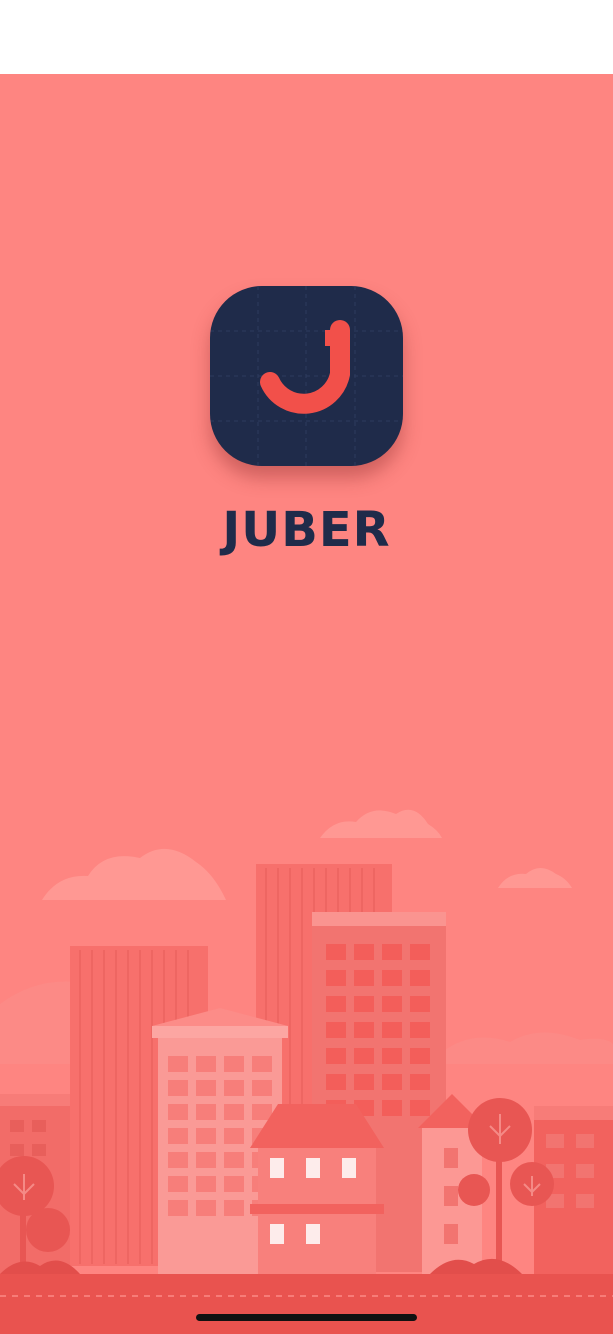 The height and width of the screenshot is (1334, 613). I want to click on app-name: JUBER, so click(306, 530).